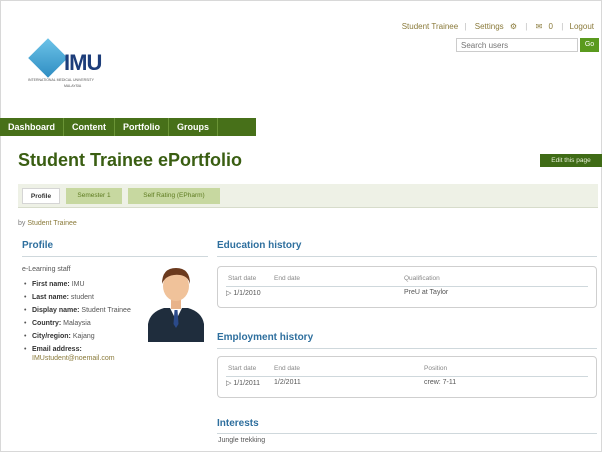  I want to click on logo-subtitle: INTERNATIONAL MEDICAL UNIVERSITY, so click(61, 80).